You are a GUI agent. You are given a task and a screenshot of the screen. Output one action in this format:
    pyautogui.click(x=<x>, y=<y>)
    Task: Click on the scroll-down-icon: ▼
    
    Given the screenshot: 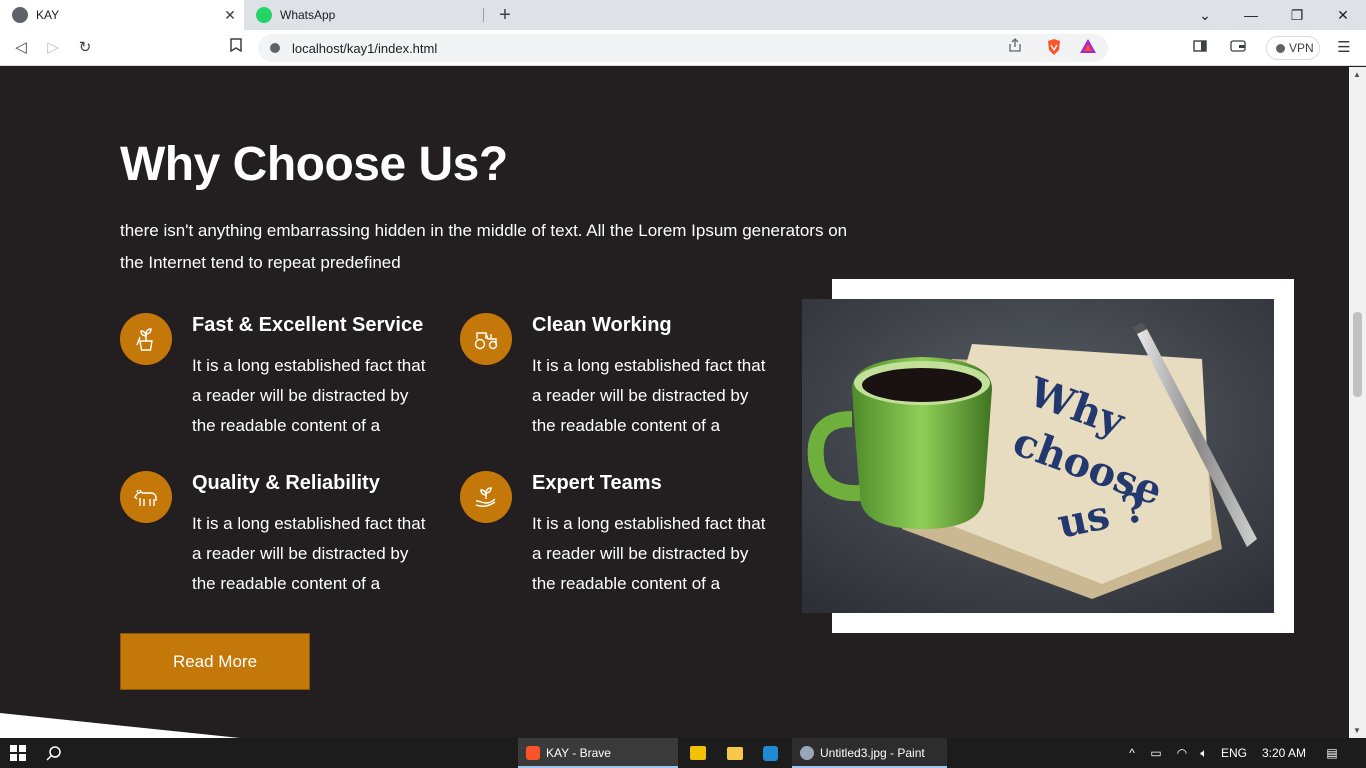 What is the action you would take?
    pyautogui.click(x=1357, y=730)
    